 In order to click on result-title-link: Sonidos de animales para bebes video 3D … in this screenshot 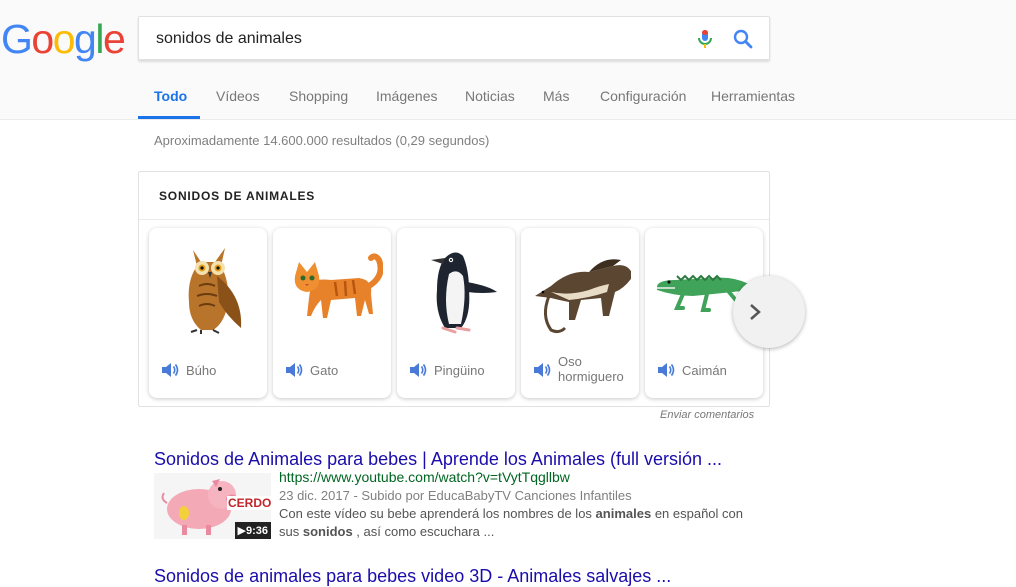, I will do `click(412, 576)`.